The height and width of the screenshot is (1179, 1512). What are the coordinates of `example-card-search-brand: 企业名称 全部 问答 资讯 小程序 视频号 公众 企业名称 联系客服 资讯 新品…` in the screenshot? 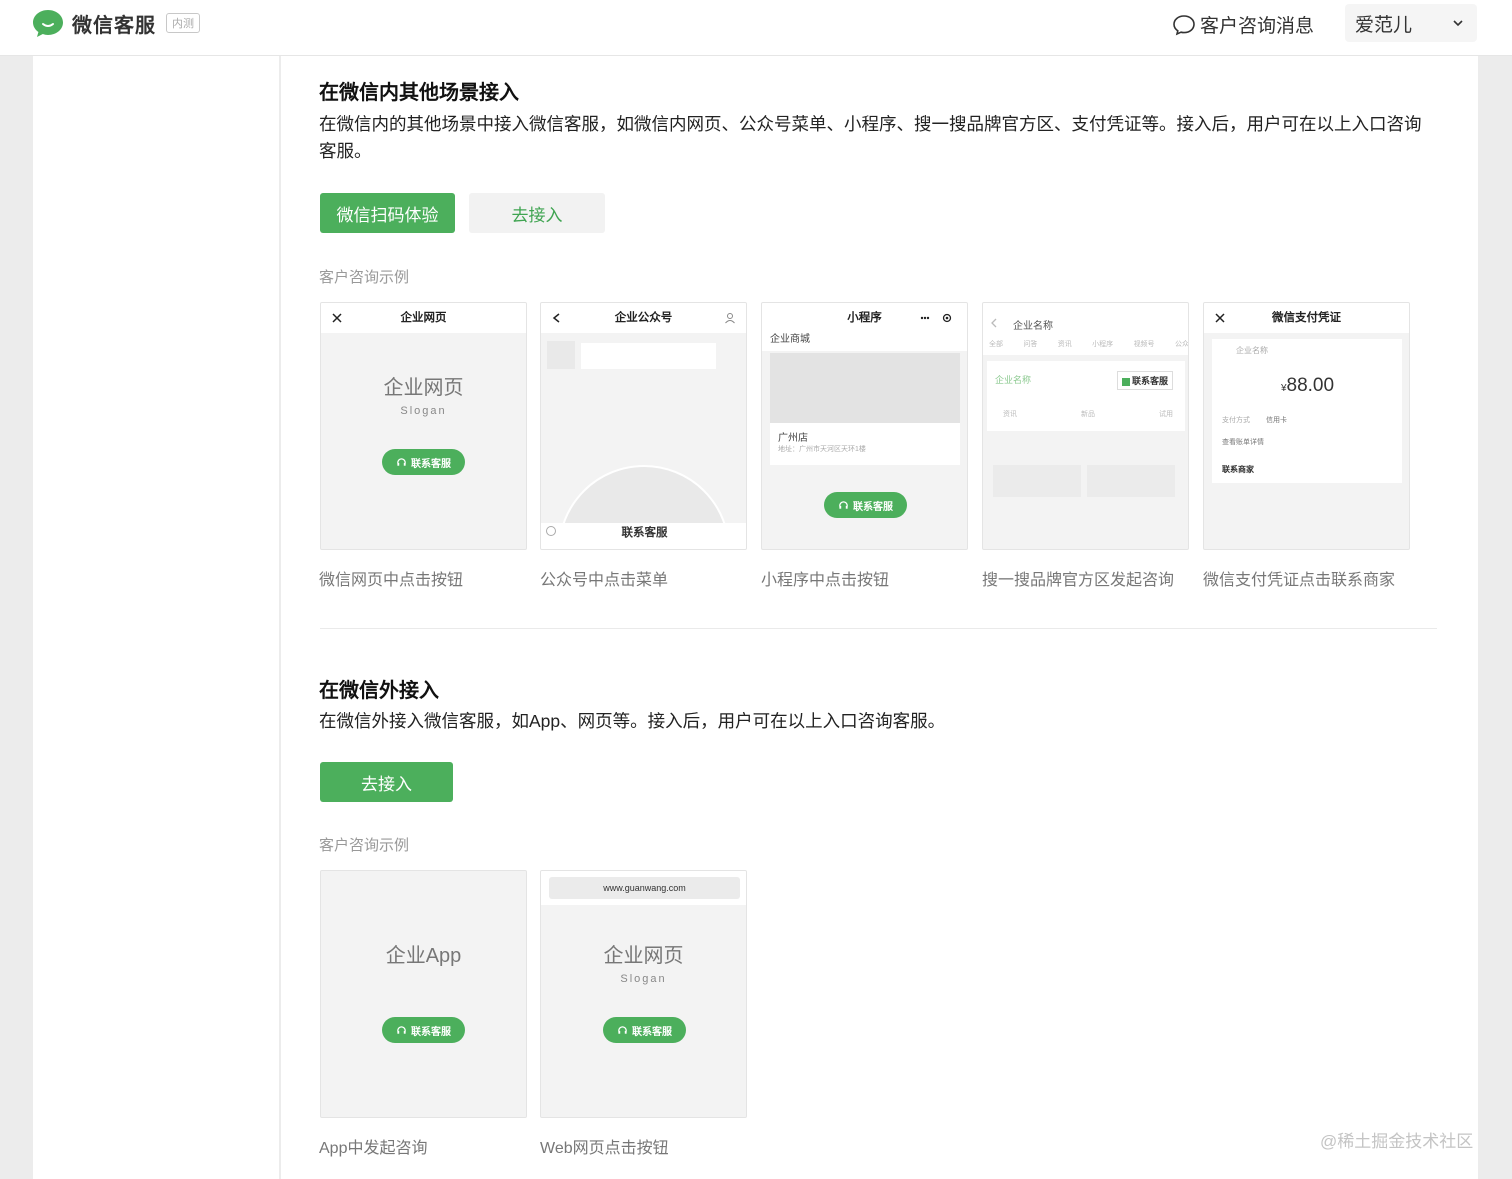 It's located at (1085, 426).